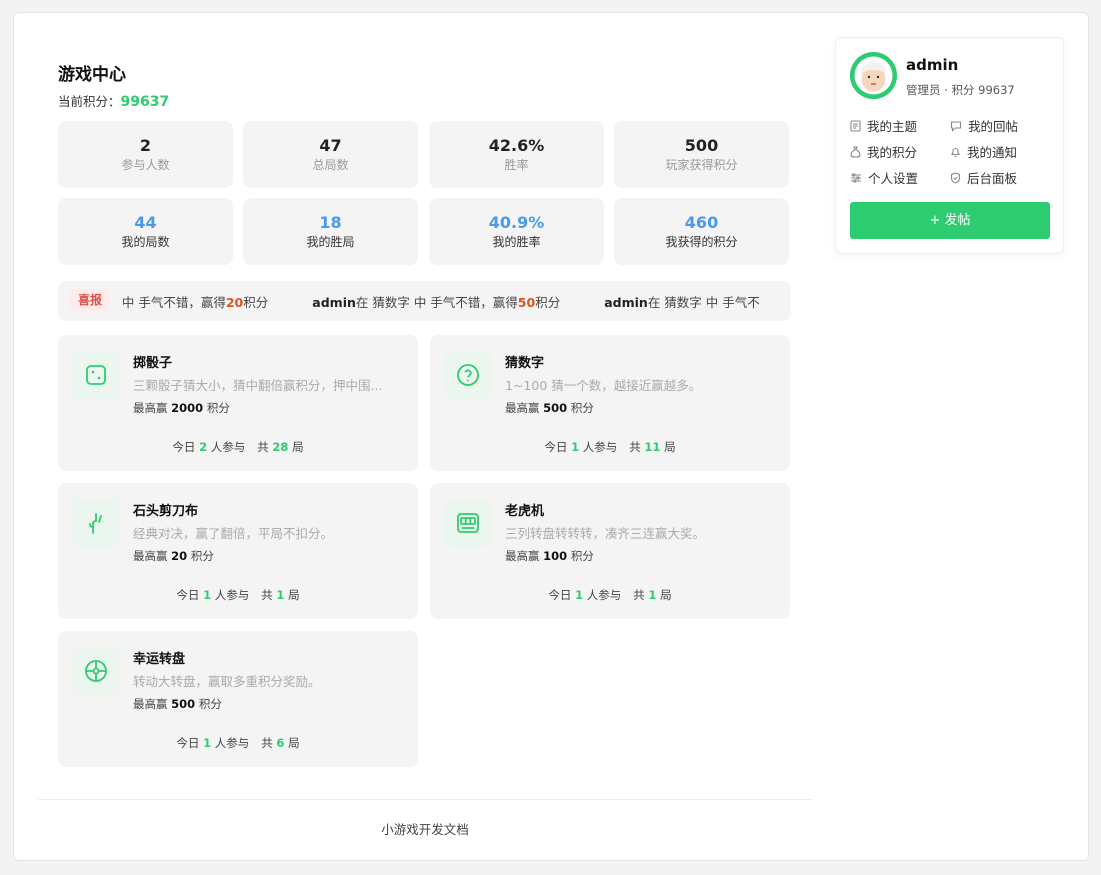  Describe the element at coordinates (983, 151) in the screenshot. I see `menu-my-notifications: 我的通知` at that location.